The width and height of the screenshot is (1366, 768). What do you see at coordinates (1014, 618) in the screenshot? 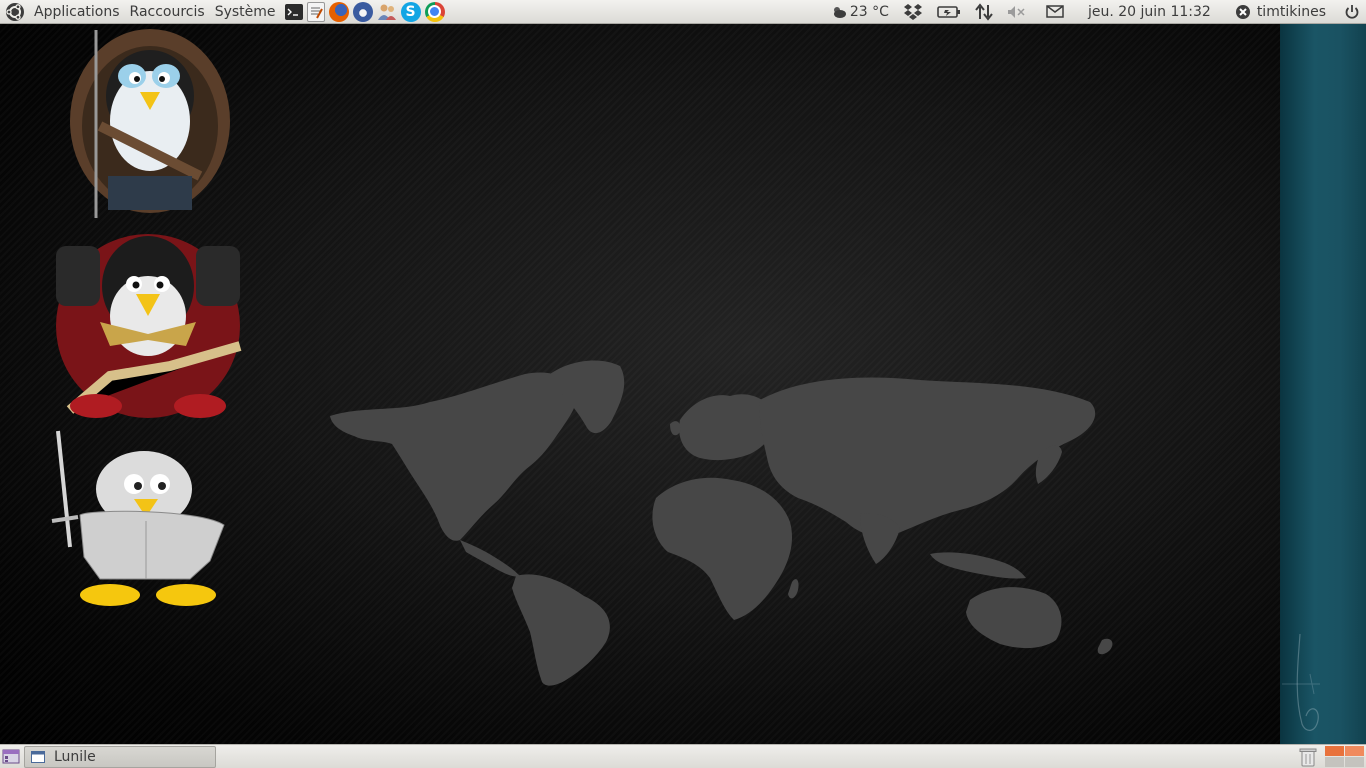
I see `map-australia` at bounding box center [1014, 618].